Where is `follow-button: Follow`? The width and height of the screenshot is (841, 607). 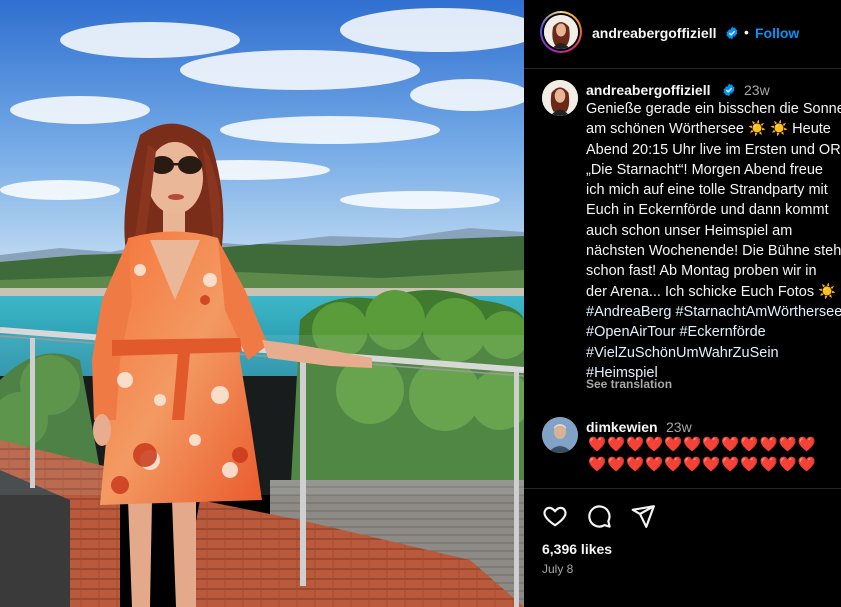 follow-button: Follow is located at coordinates (777, 33).